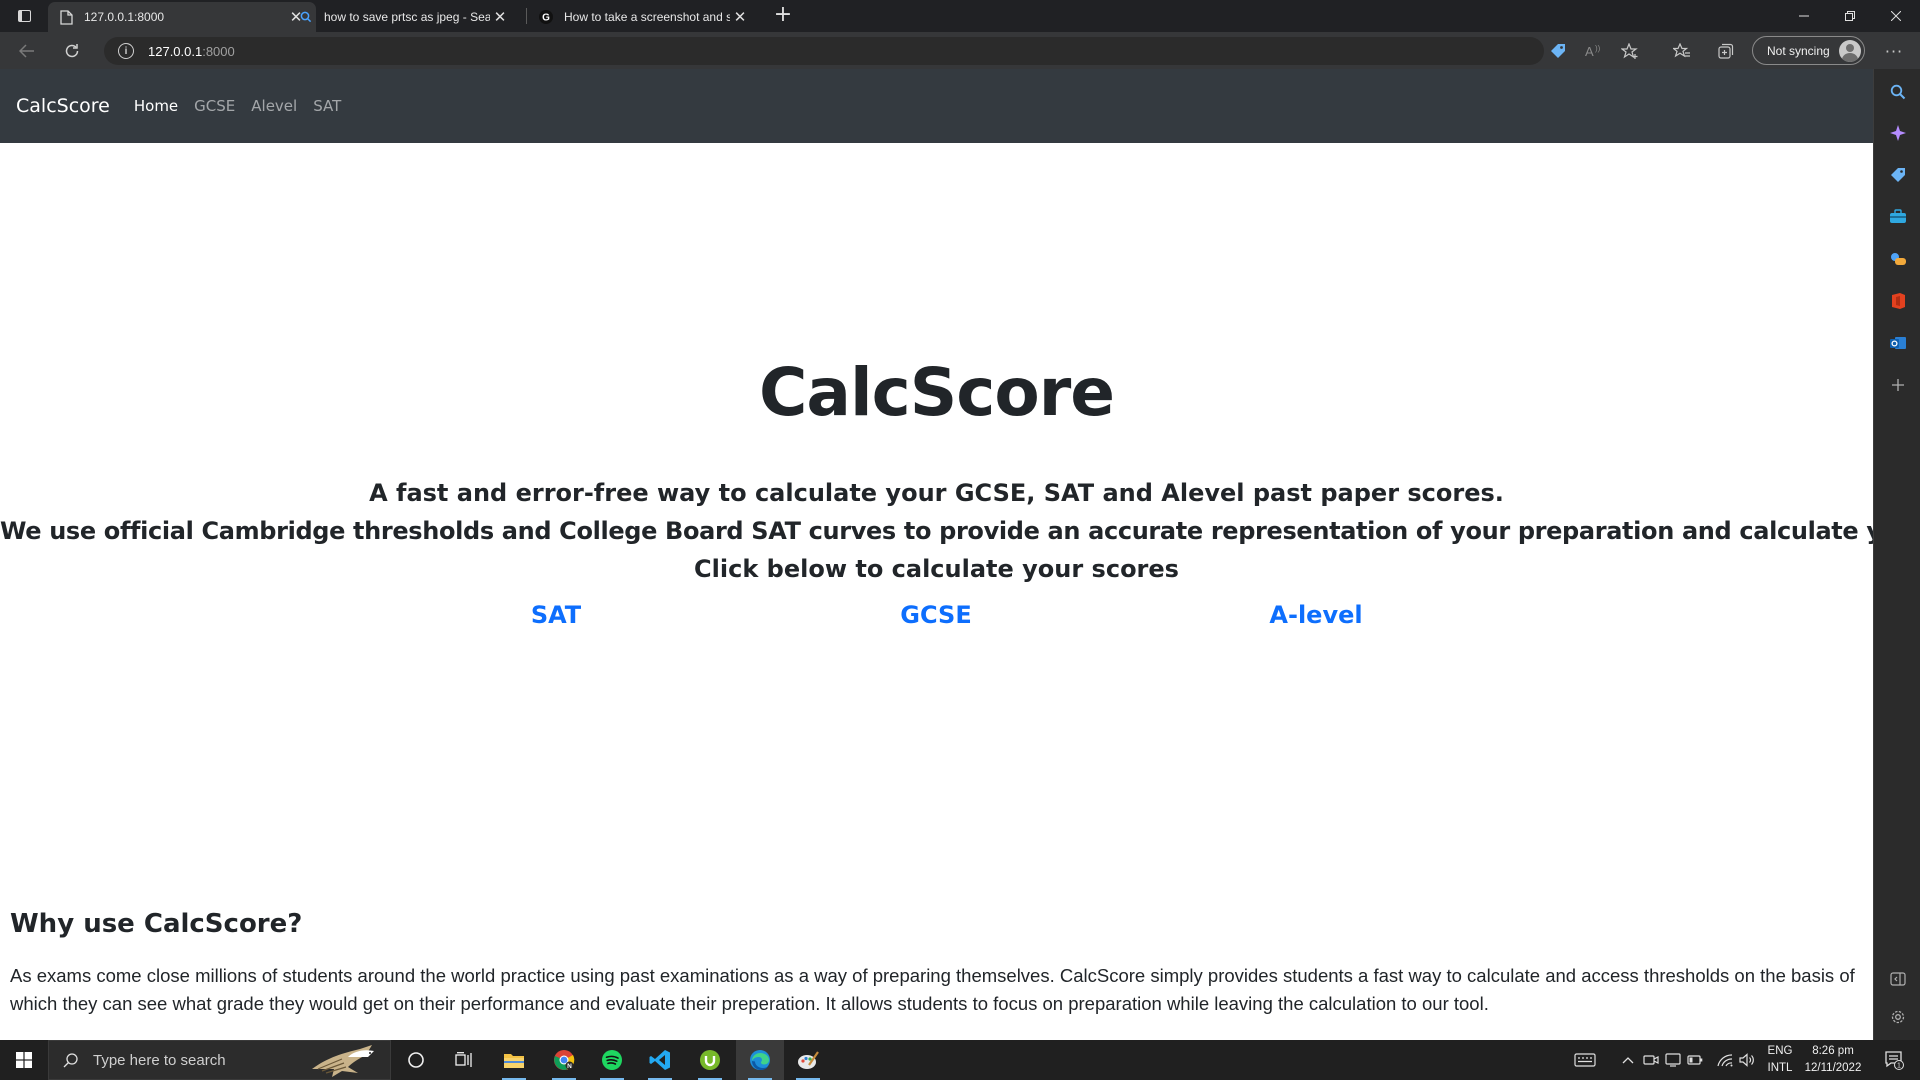 The width and height of the screenshot is (1920, 1080). Describe the element at coordinates (1558, 51) in the screenshot. I see `coupons-icon` at that location.